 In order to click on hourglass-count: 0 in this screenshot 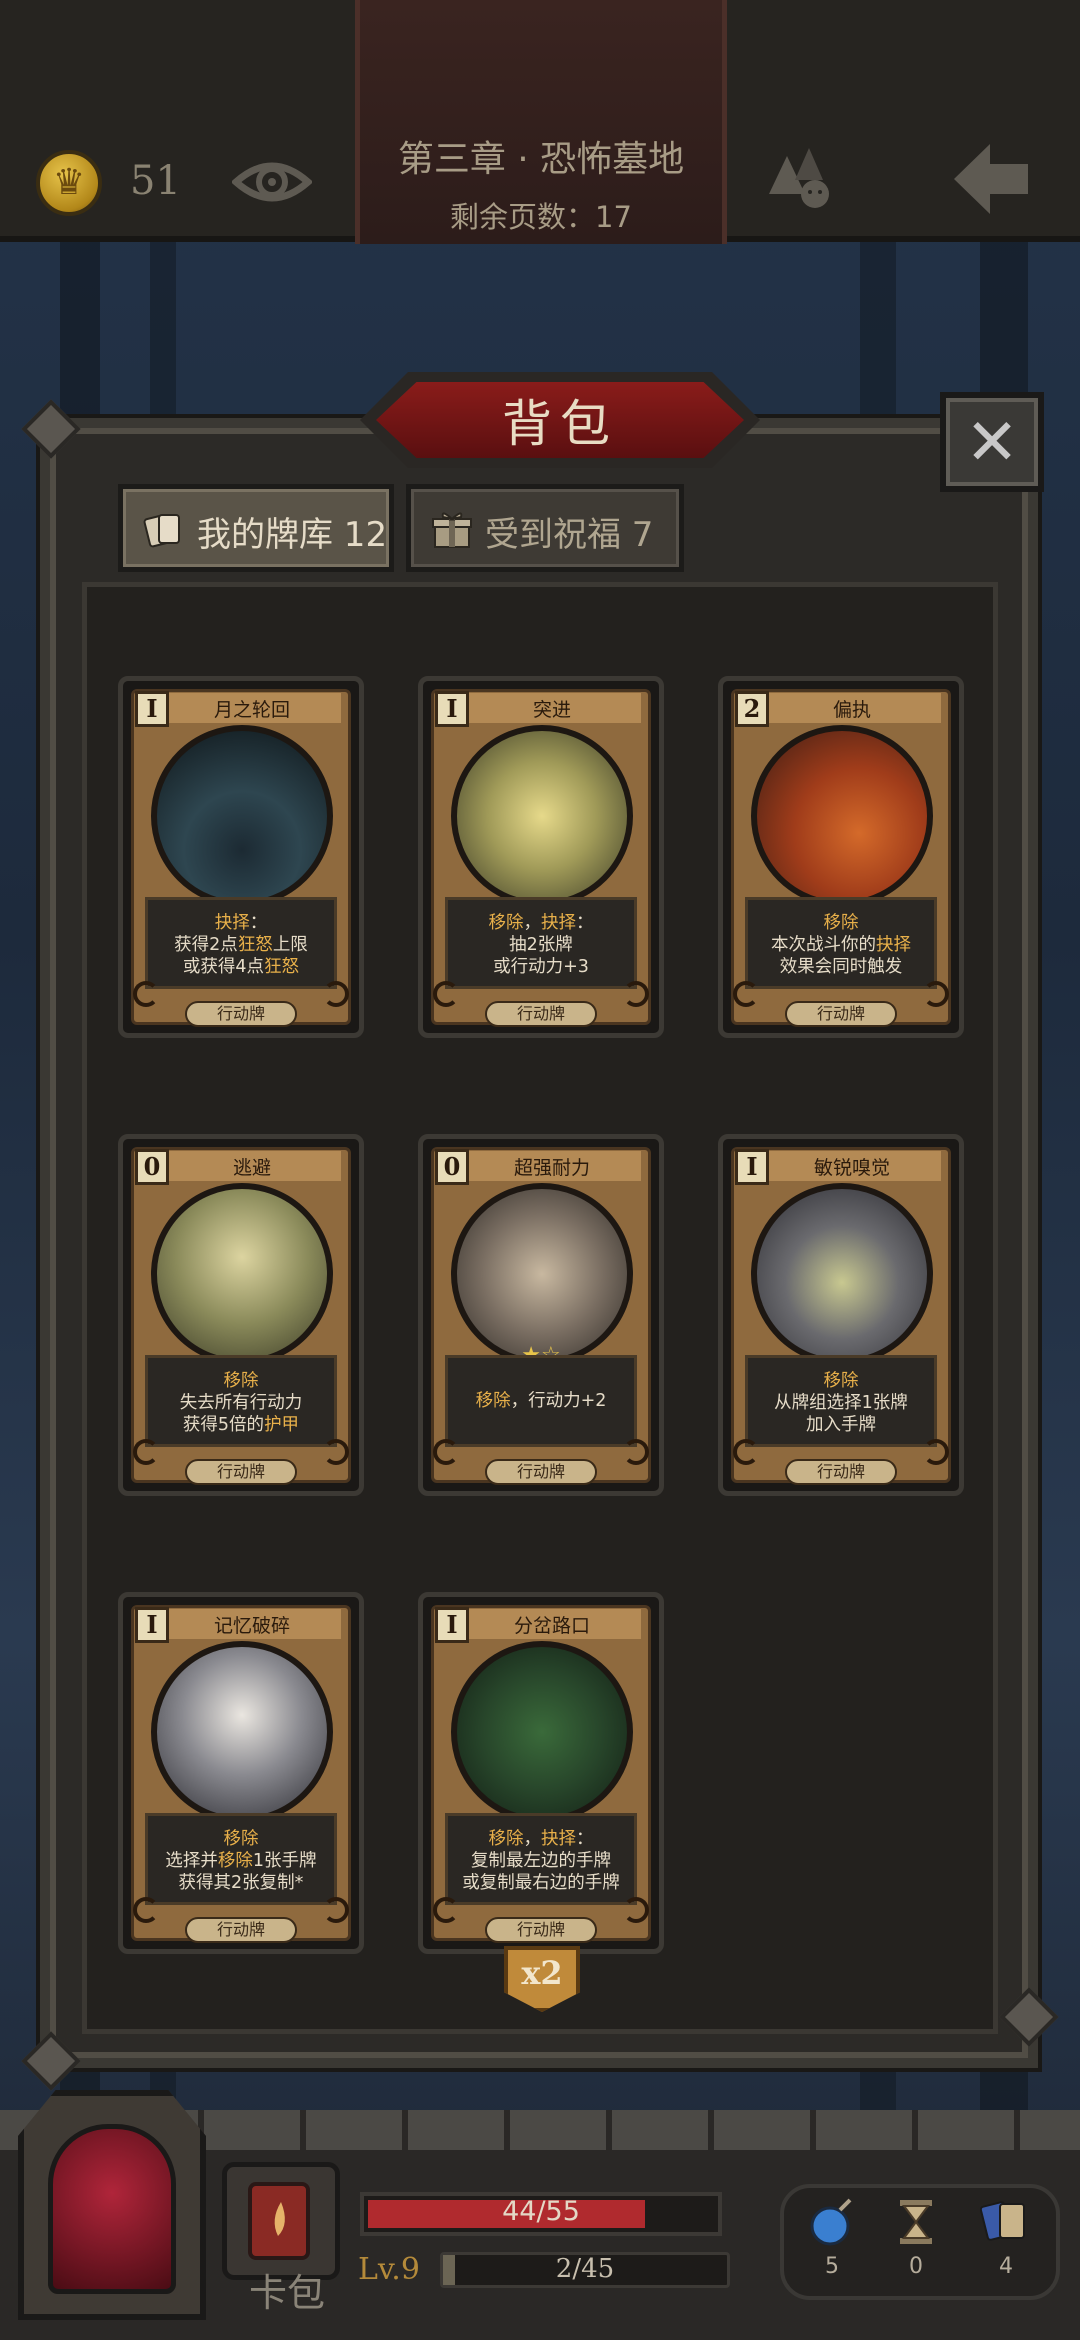, I will do `click(916, 2266)`.